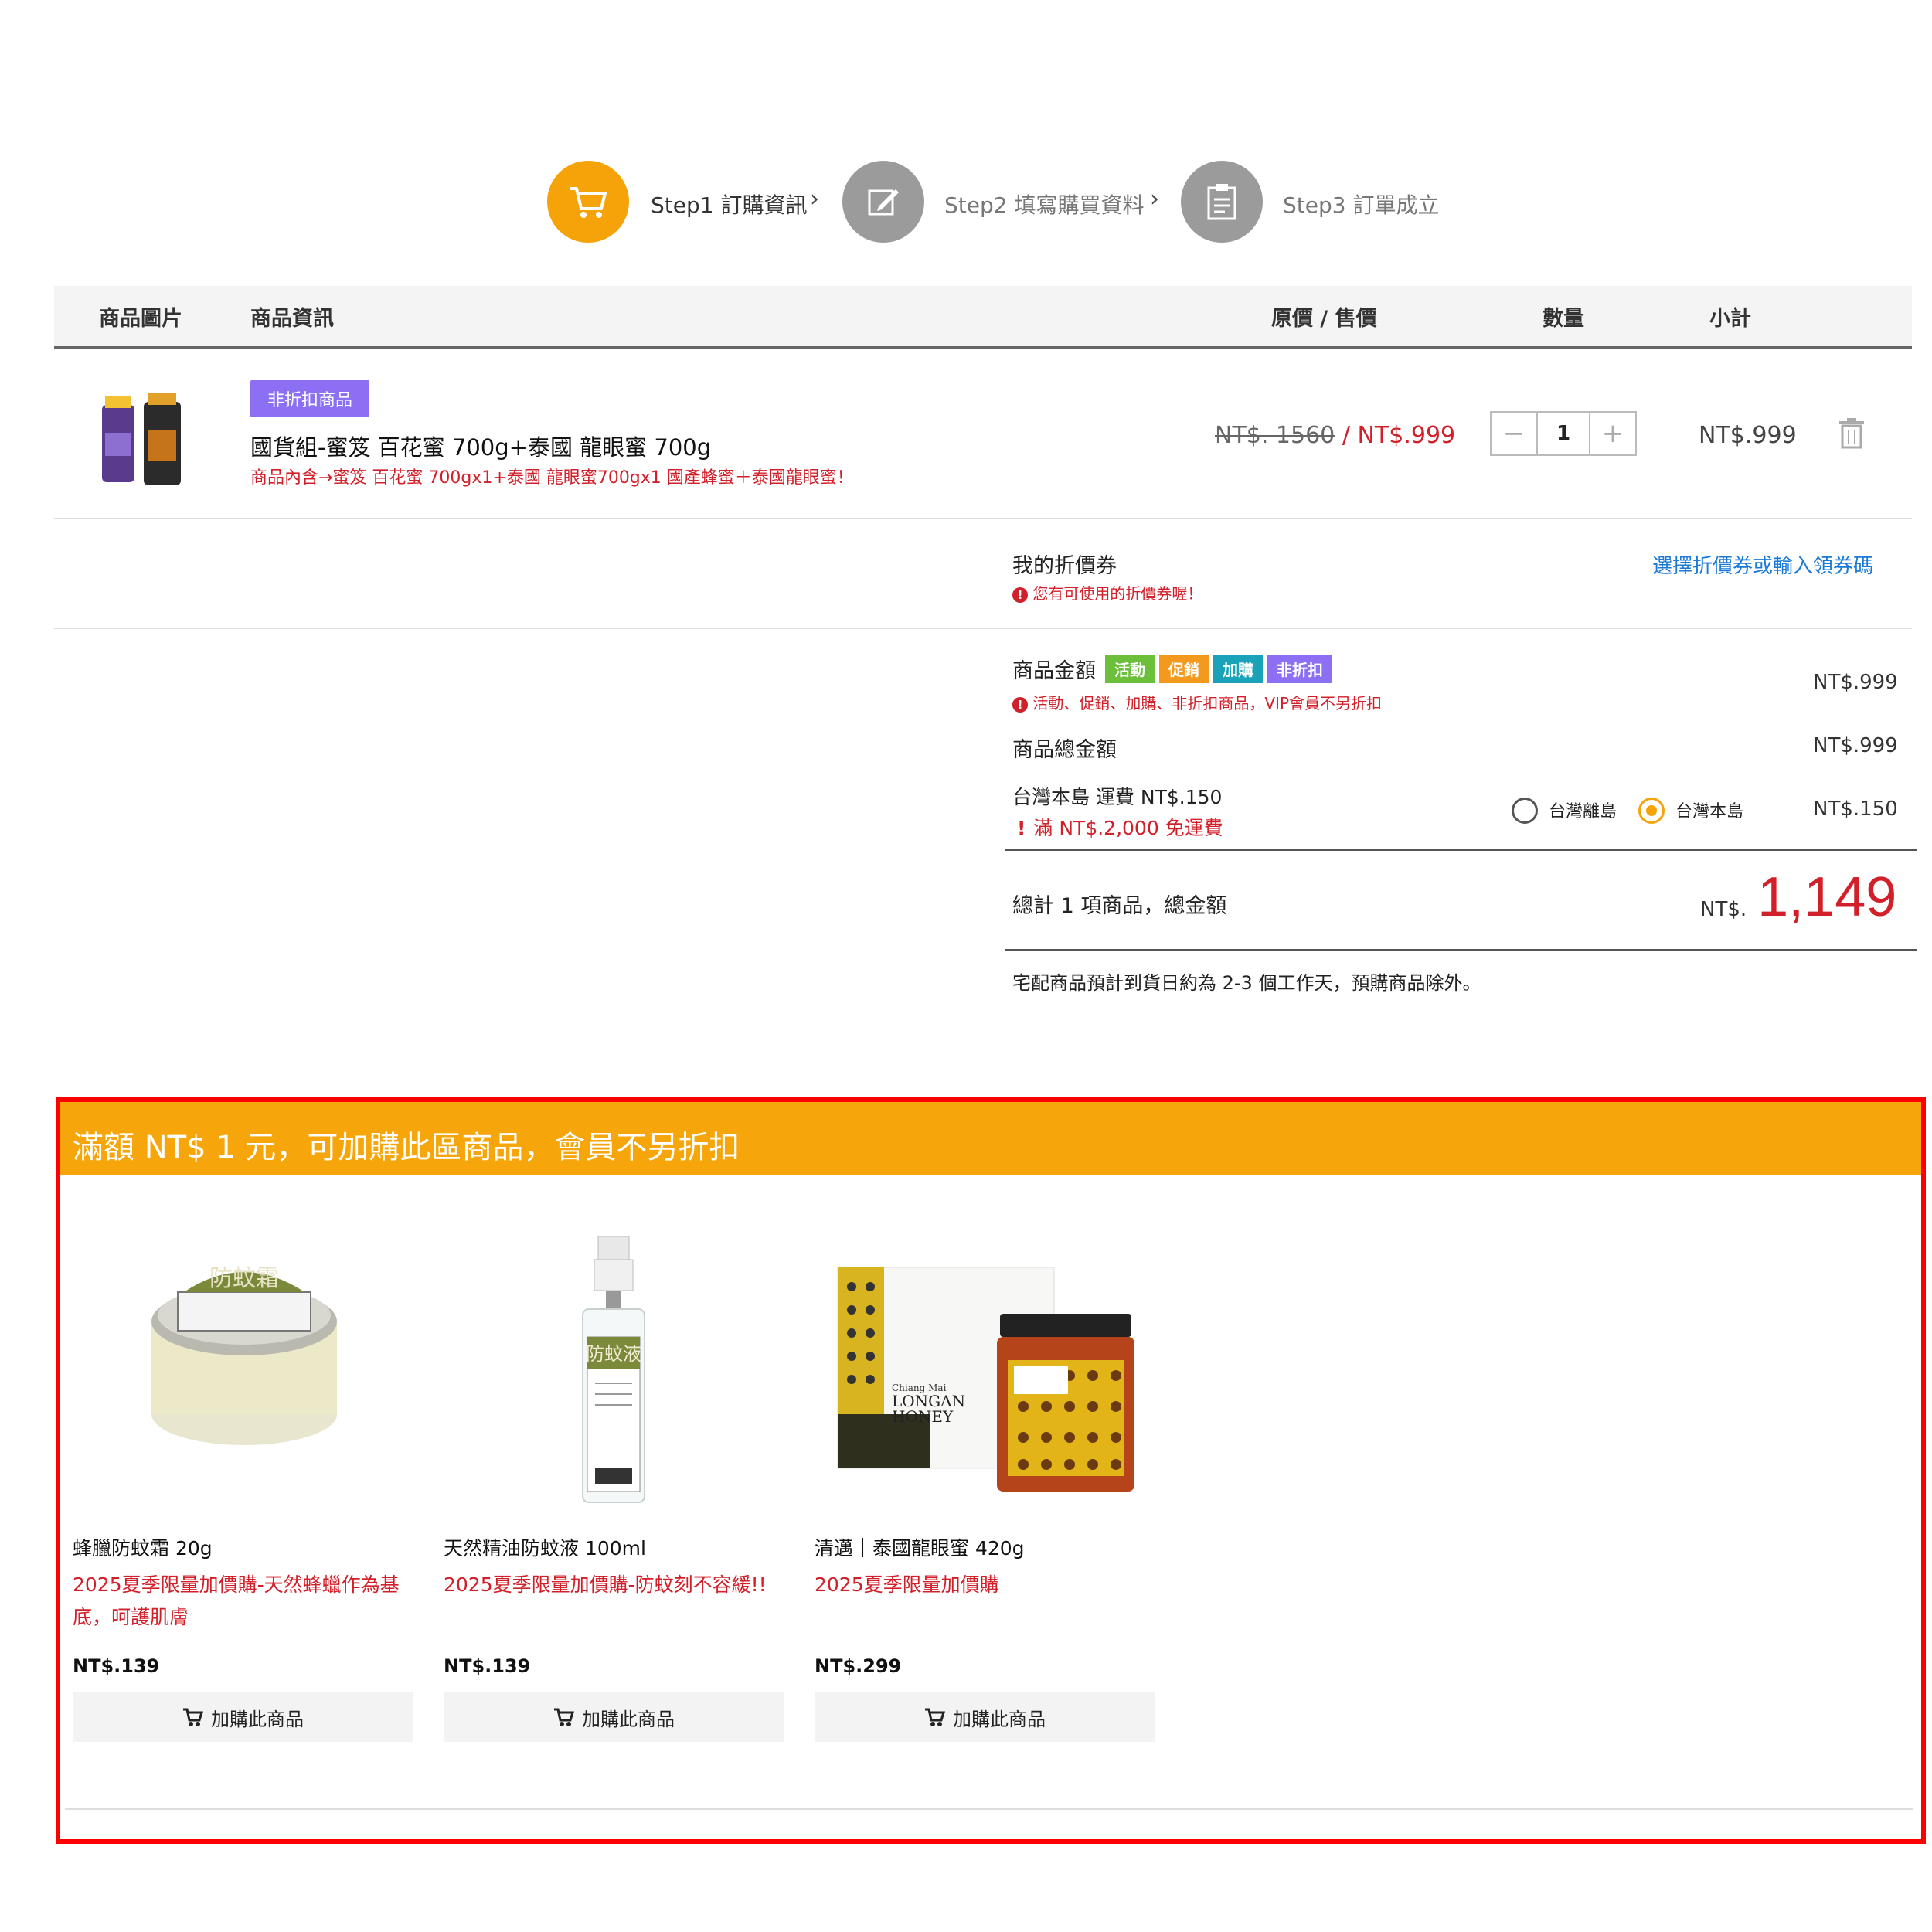  I want to click on total-label: 總計 1 項商品，總金額, so click(1120, 906).